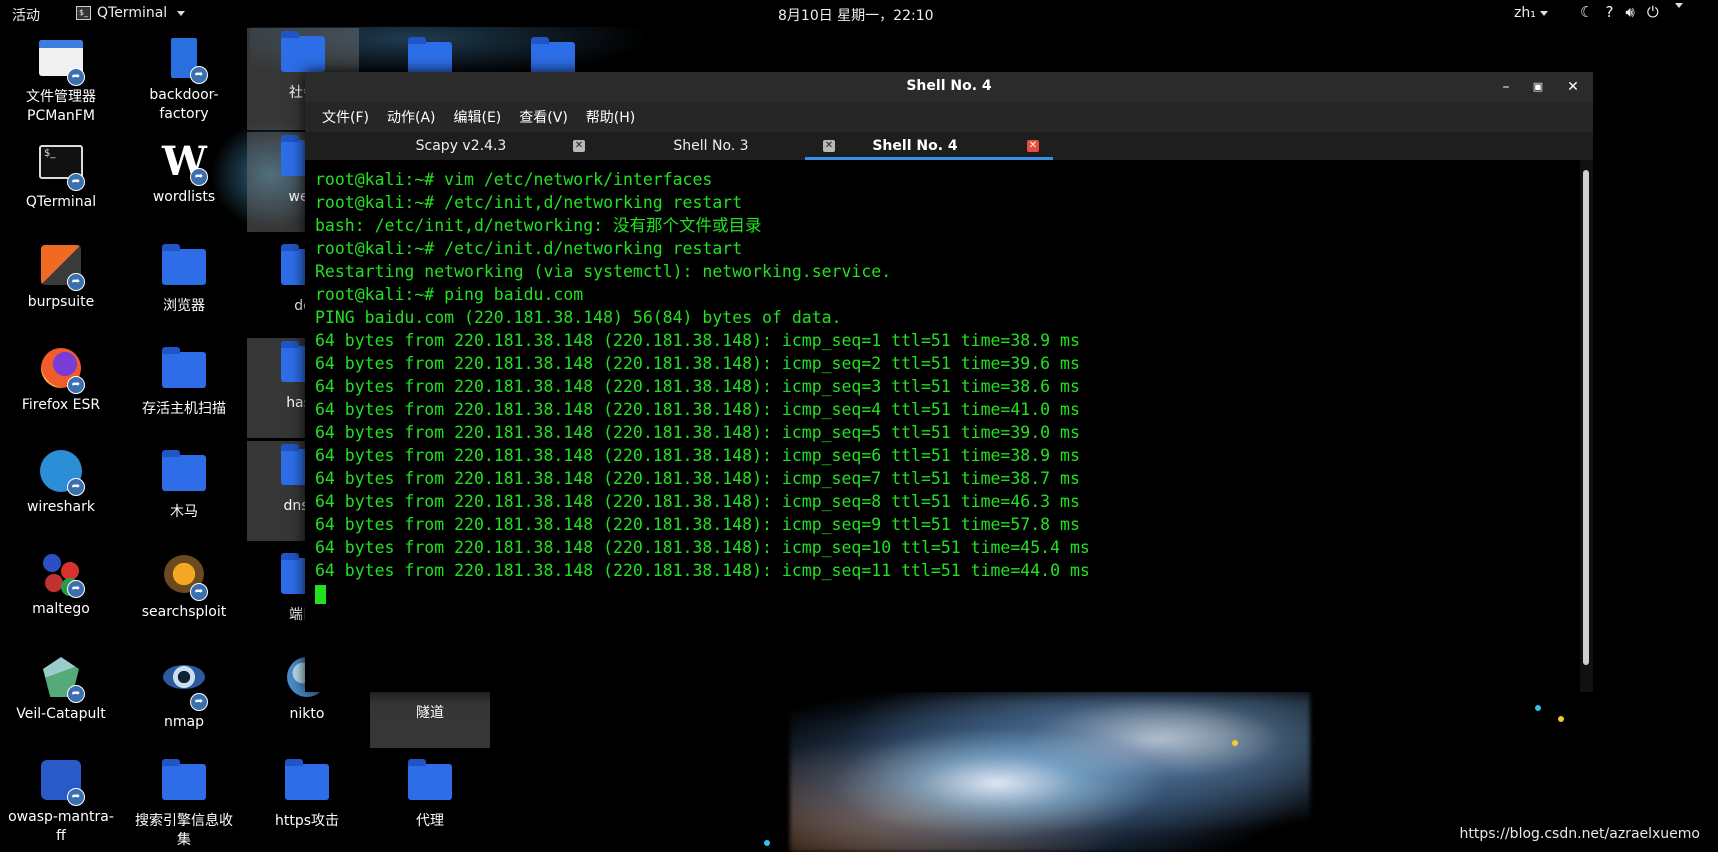  I want to click on menu-edit: 编辑(E), so click(478, 117).